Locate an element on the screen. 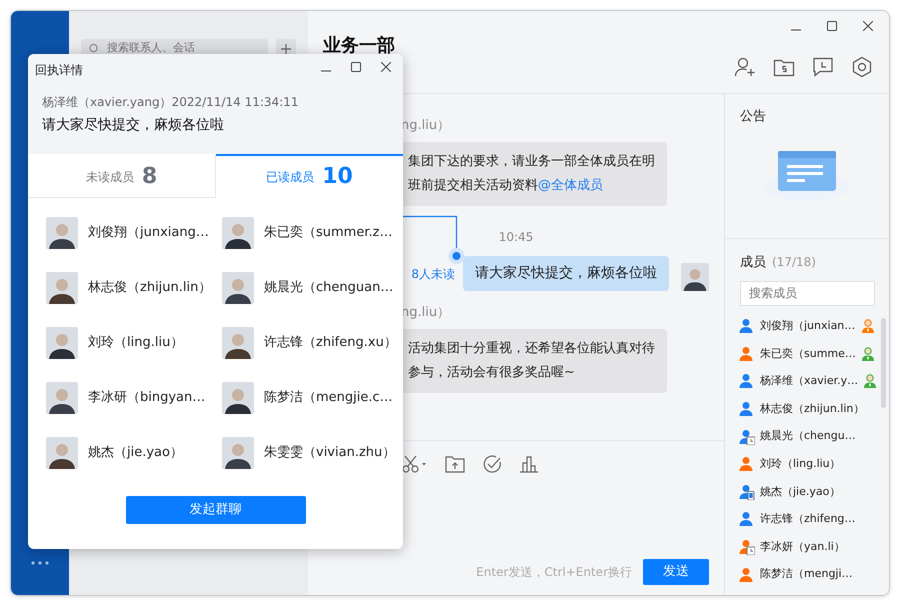  unread-count-link: 8人未读 is located at coordinates (433, 274).